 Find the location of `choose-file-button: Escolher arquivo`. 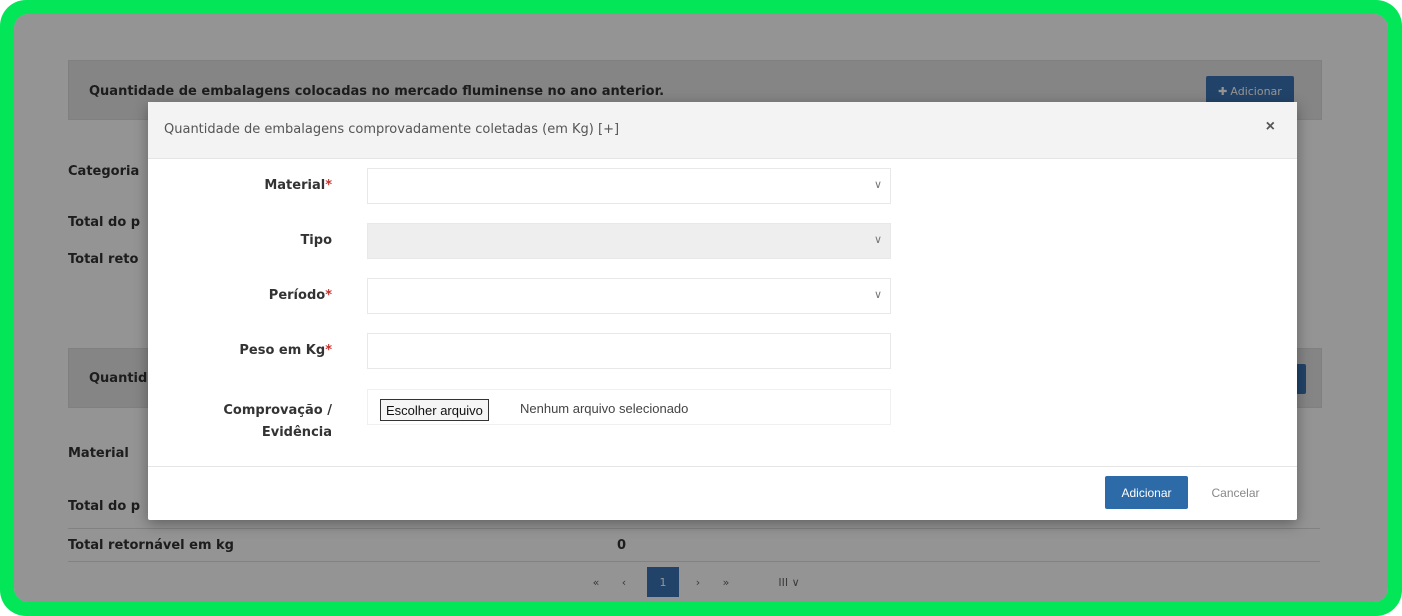

choose-file-button: Escolher arquivo is located at coordinates (434, 410).